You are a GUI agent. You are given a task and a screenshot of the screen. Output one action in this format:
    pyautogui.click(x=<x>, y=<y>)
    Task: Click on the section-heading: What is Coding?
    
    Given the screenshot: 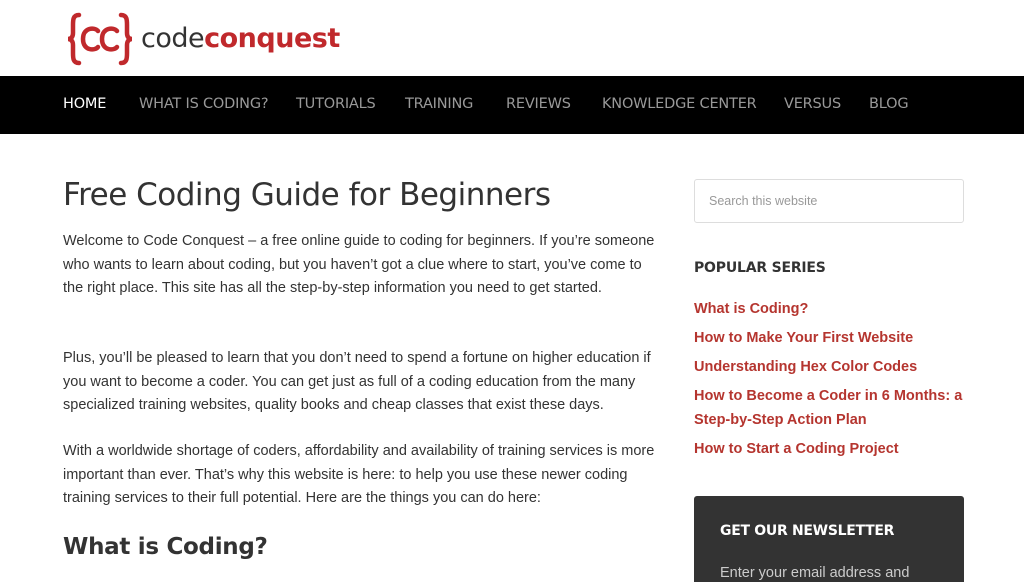 What is the action you would take?
    pyautogui.click(x=165, y=547)
    